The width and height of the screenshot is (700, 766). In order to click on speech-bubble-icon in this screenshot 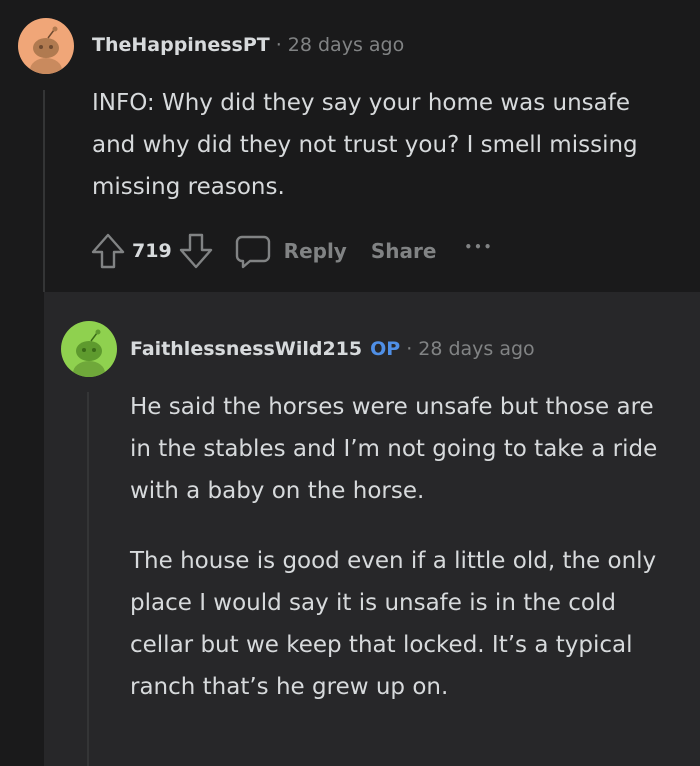, I will do `click(252, 252)`.